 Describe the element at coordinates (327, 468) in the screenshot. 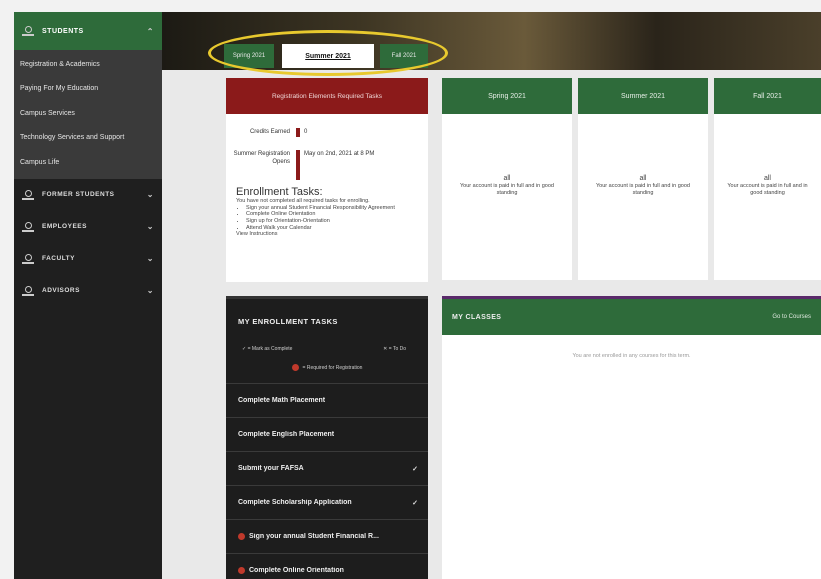

I see `task-row: Submit your FAFSA ✓` at that location.